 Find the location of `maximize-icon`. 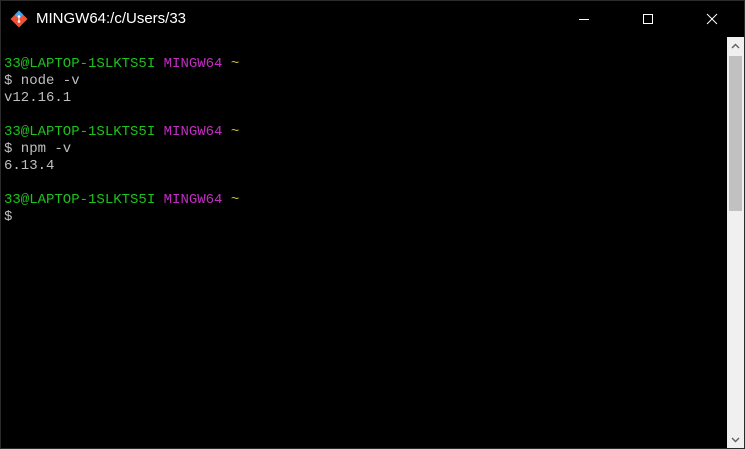

maximize-icon is located at coordinates (648, 19).